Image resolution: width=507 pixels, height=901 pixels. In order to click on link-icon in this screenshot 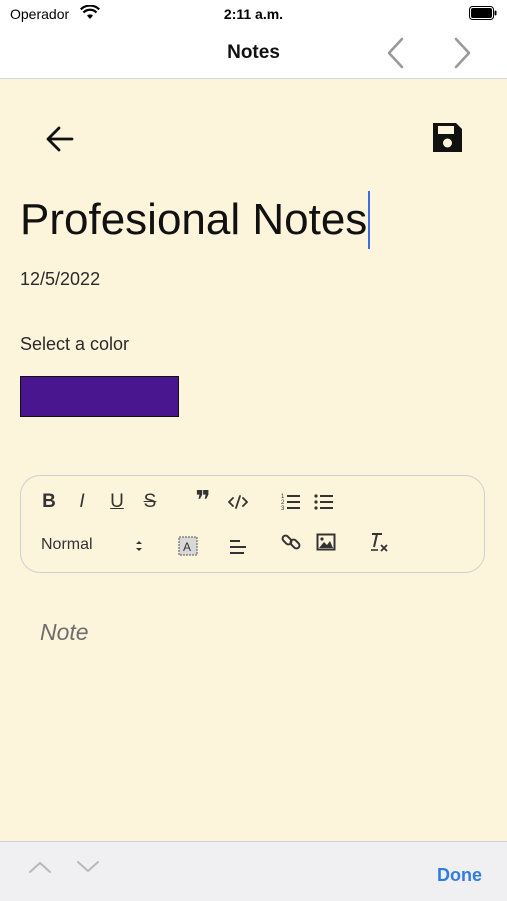, I will do `click(291, 542)`.